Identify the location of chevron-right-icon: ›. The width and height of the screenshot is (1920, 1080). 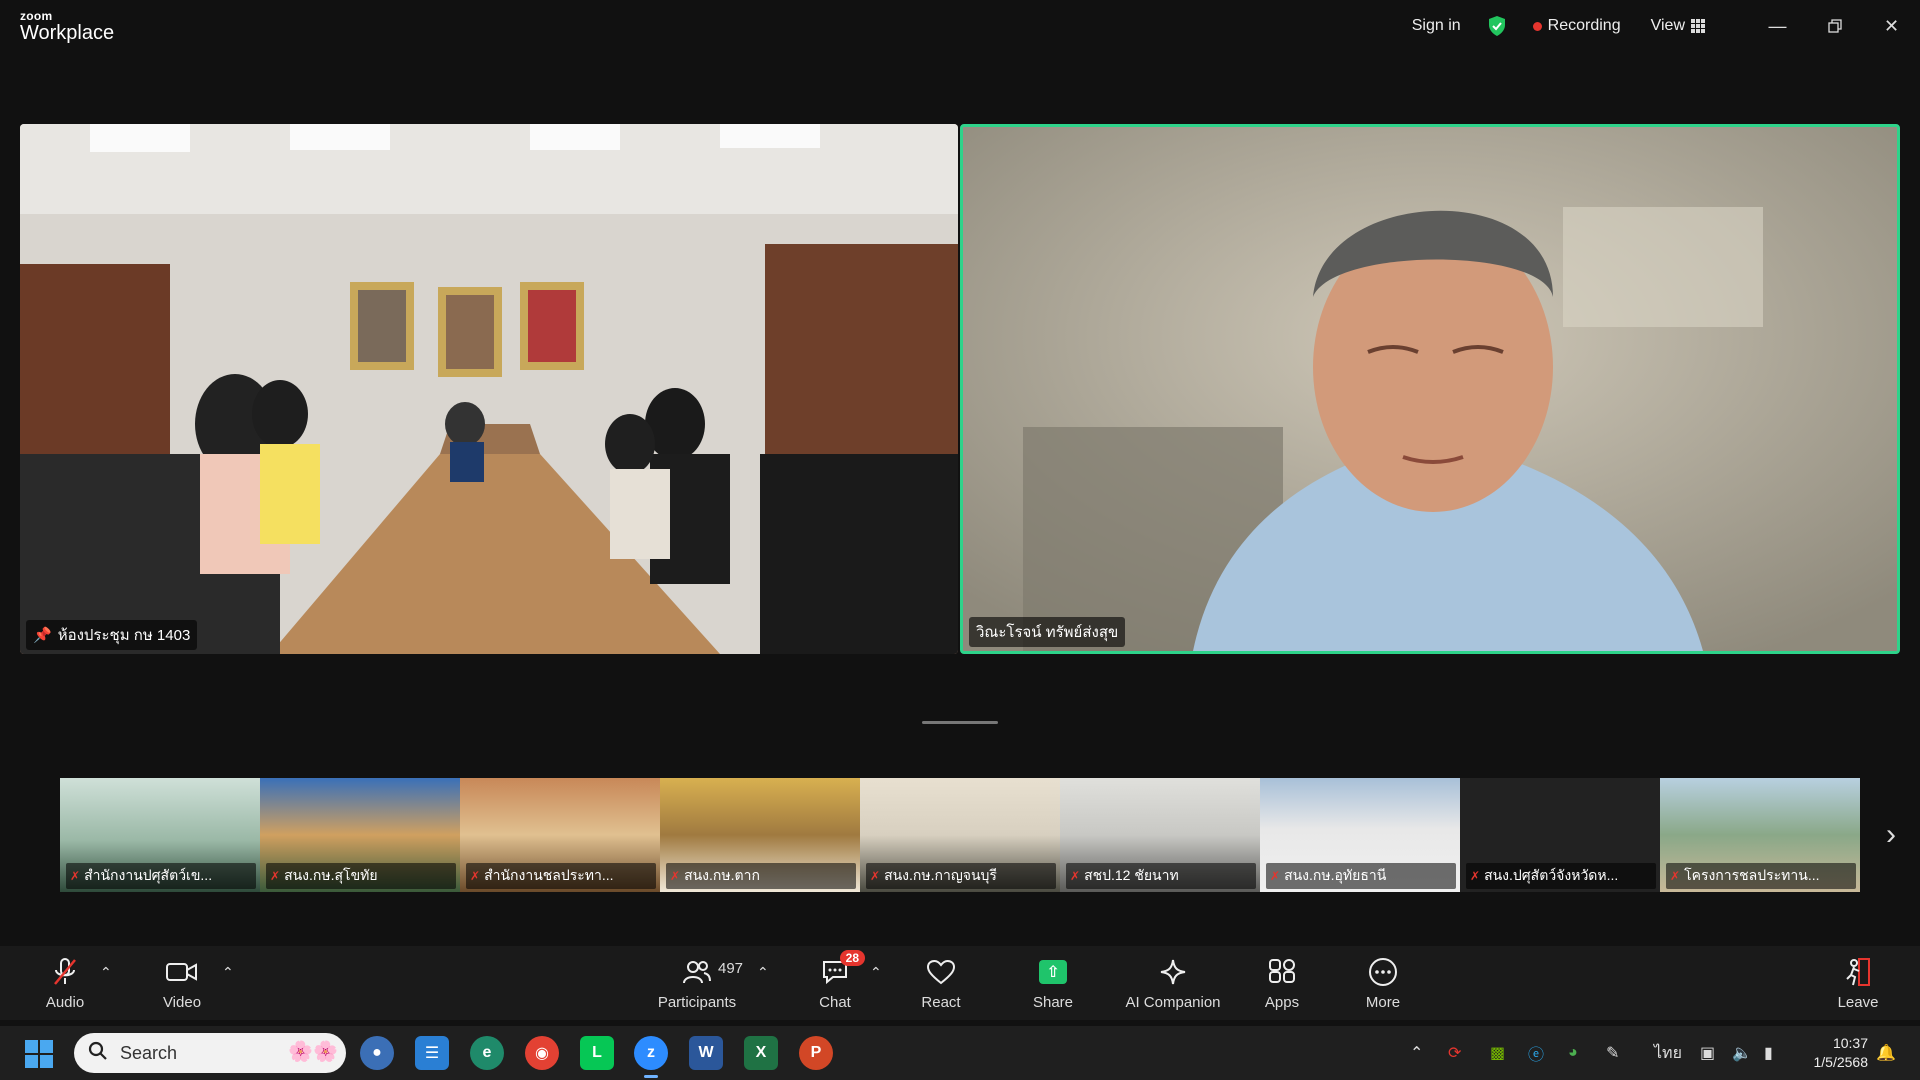
(1891, 835).